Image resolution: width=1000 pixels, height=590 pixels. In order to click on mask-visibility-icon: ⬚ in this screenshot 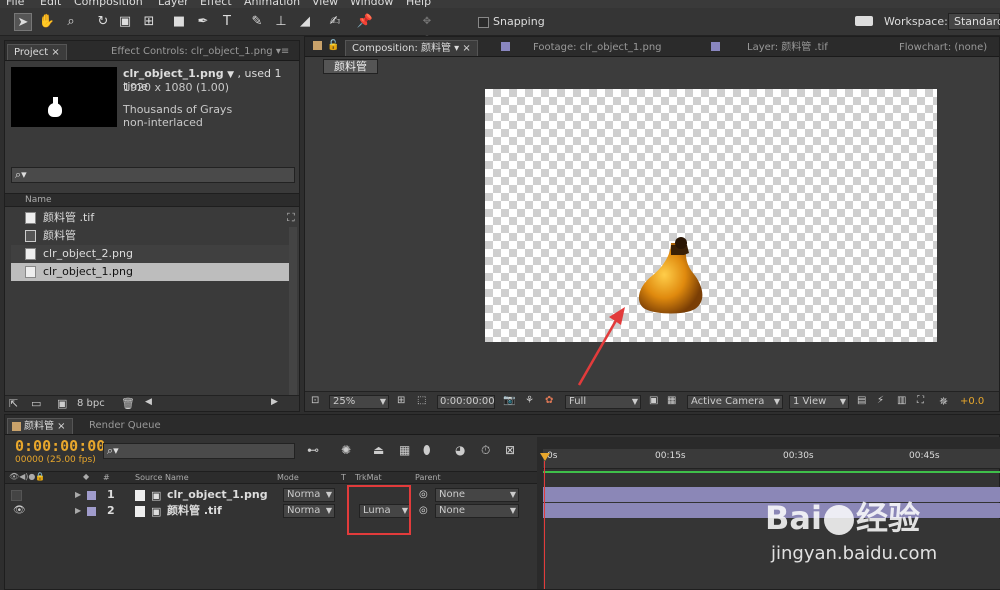, I will do `click(421, 400)`.